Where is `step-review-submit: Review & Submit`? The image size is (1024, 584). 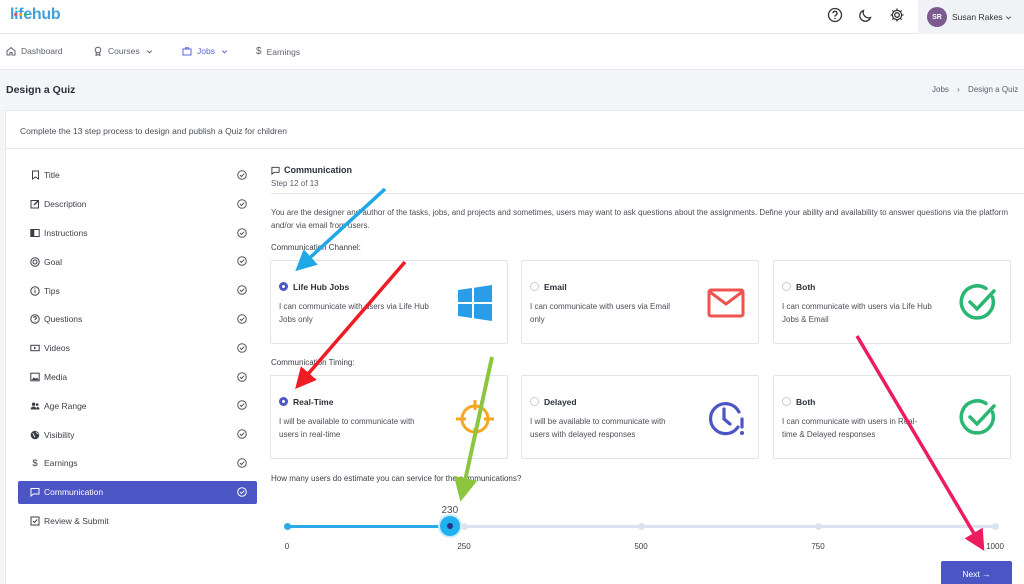 step-review-submit: Review & Submit is located at coordinates (137, 521).